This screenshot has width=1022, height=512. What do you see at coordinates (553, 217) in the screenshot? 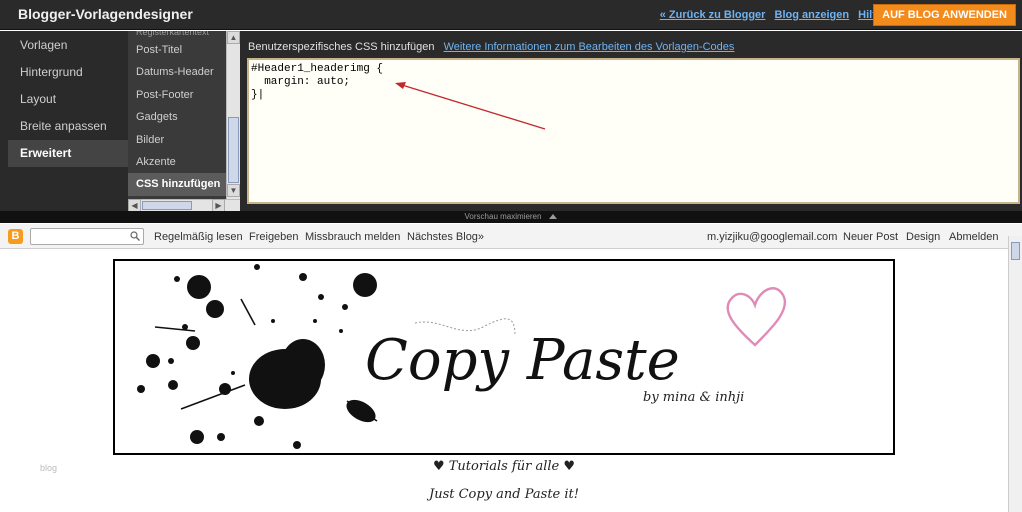
I see `chevron-up-icon` at bounding box center [553, 217].